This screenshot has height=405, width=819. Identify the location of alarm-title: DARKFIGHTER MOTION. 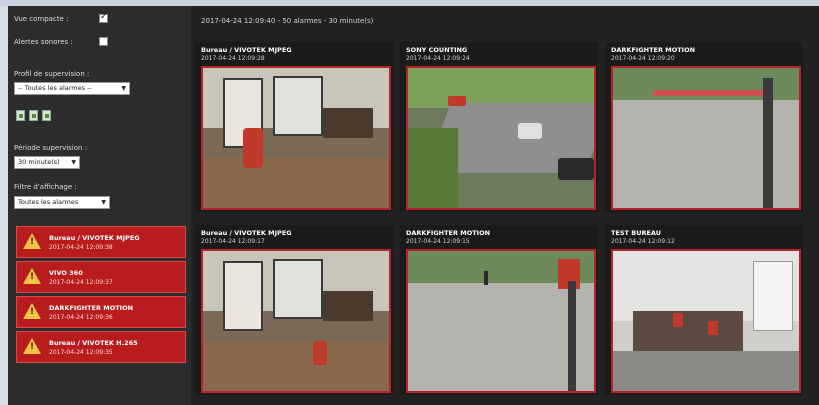
(91, 308).